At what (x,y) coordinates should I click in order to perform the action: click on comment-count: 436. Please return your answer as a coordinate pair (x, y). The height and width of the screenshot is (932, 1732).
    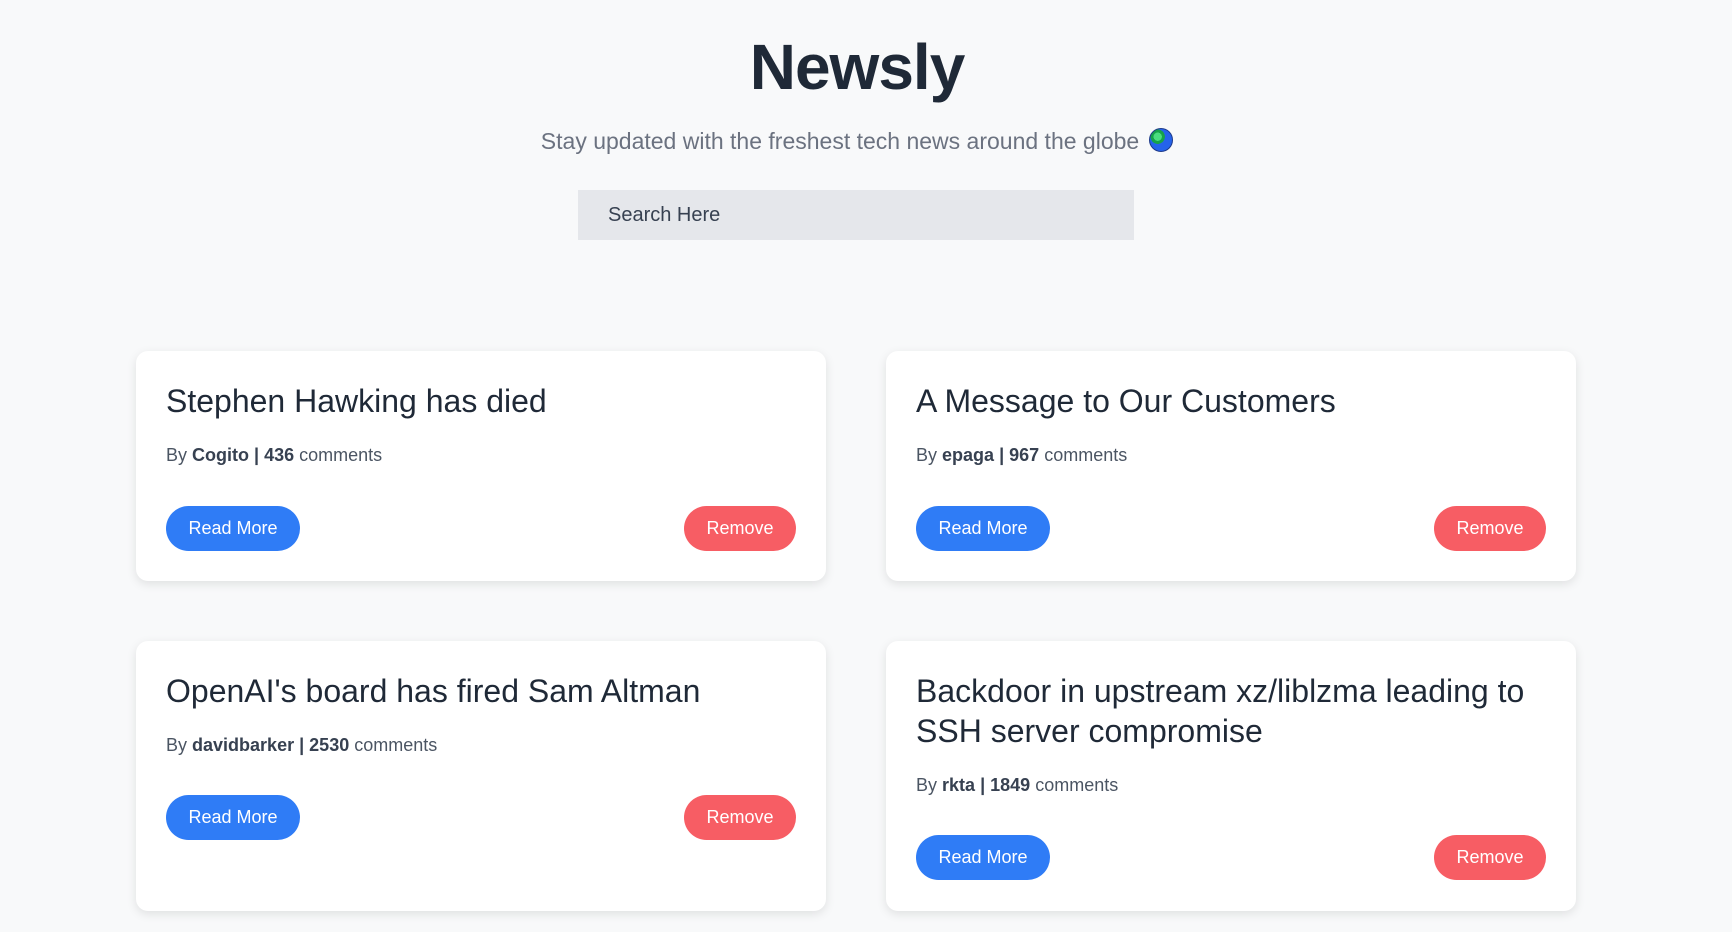
    Looking at the image, I should click on (279, 455).